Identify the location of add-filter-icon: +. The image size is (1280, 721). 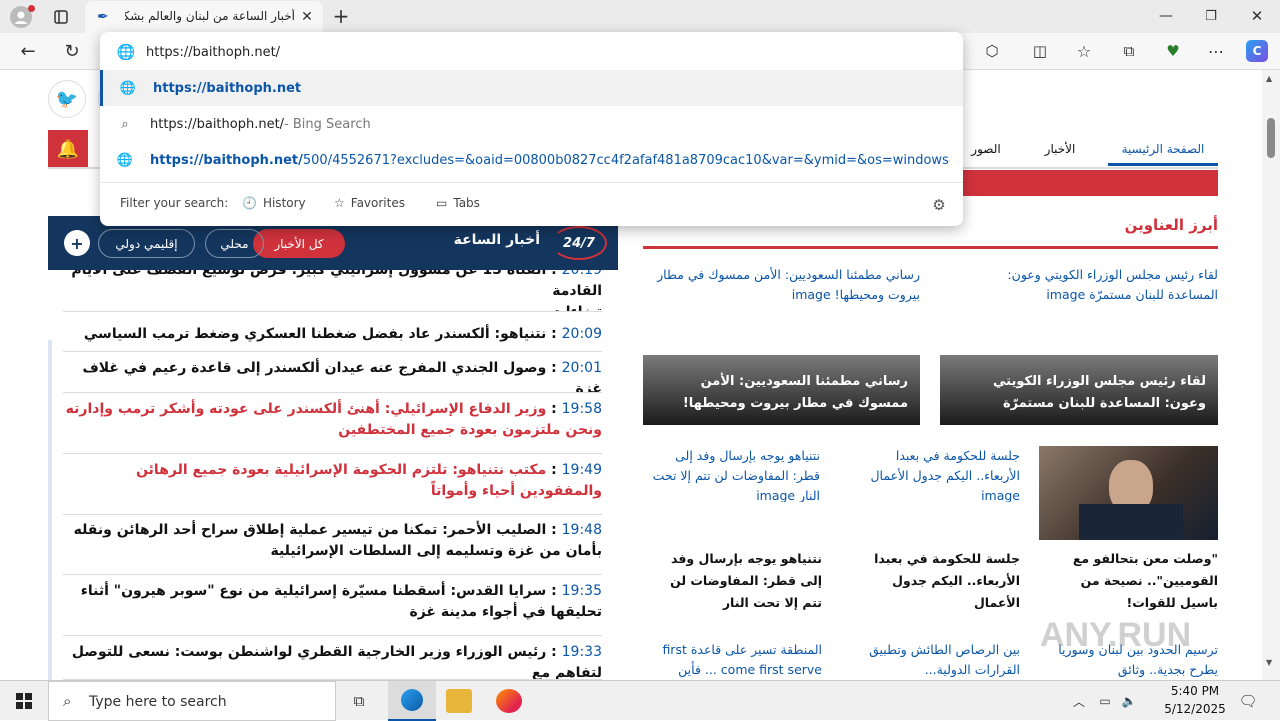
(77, 243).